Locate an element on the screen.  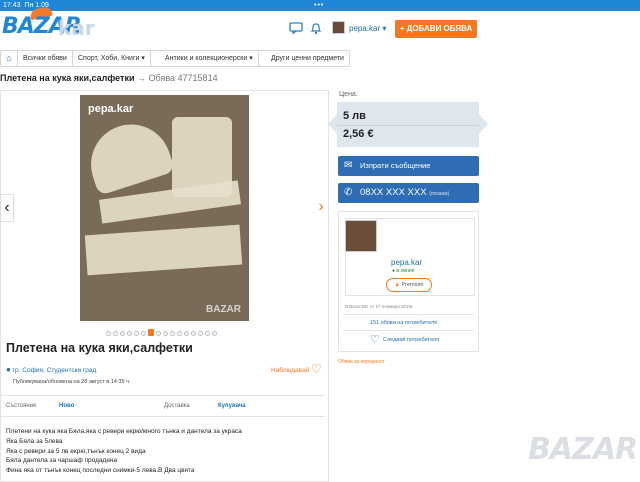
send-message-button: ✉ Изпрати съобщение is located at coordinates (408, 166).